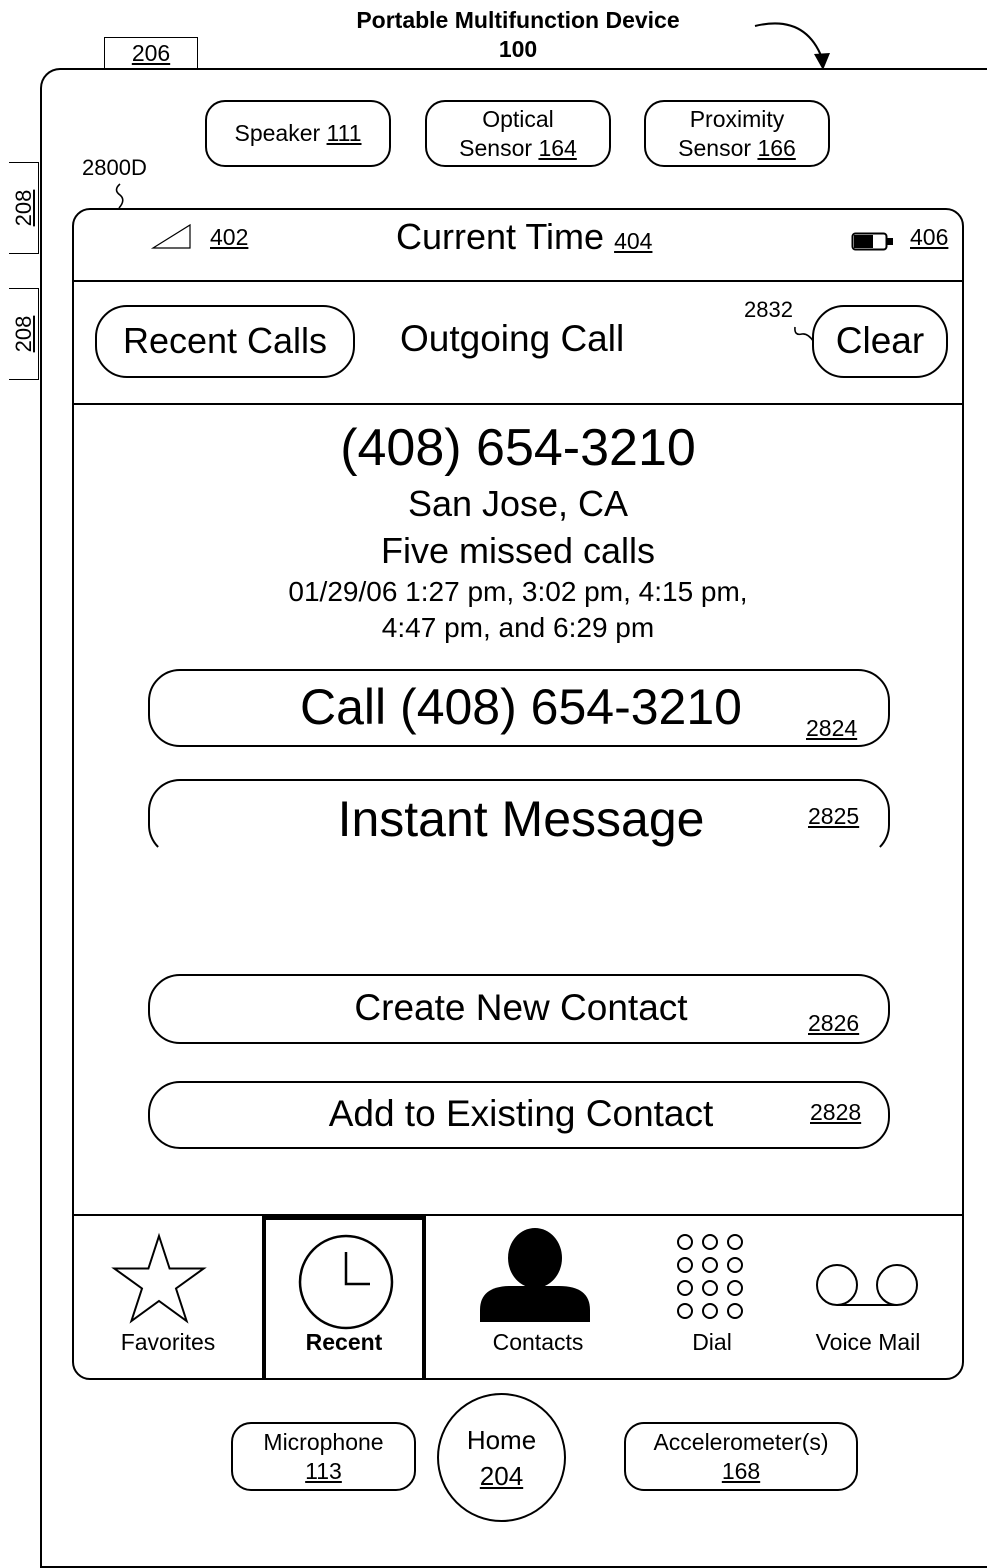 This screenshot has width=987, height=1568. What do you see at coordinates (344, 133) in the screenshot?
I see `speaker-ref: 111` at bounding box center [344, 133].